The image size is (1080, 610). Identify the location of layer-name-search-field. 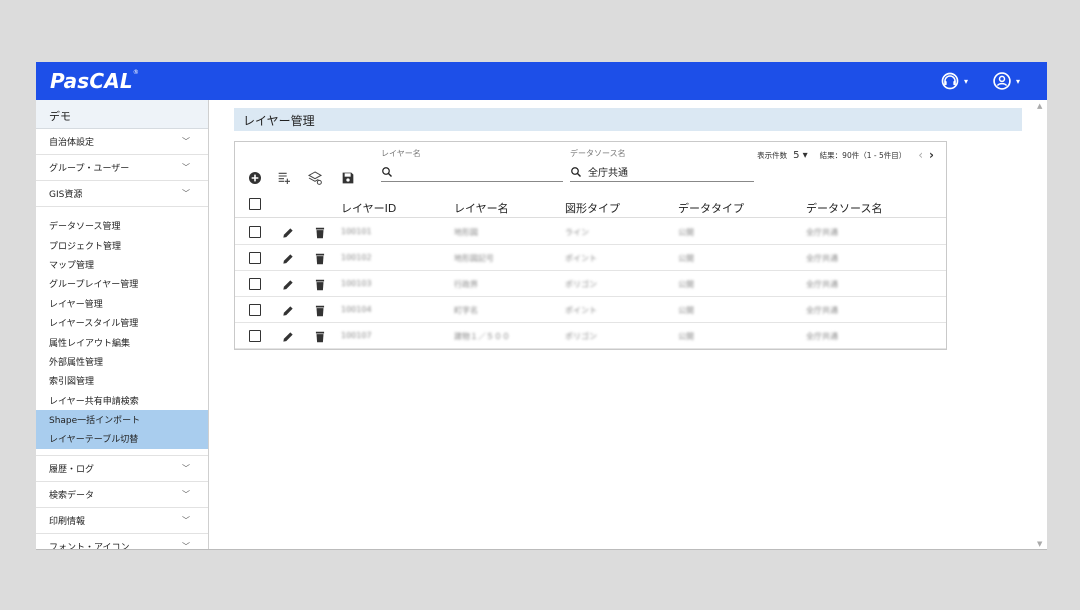
(472, 172).